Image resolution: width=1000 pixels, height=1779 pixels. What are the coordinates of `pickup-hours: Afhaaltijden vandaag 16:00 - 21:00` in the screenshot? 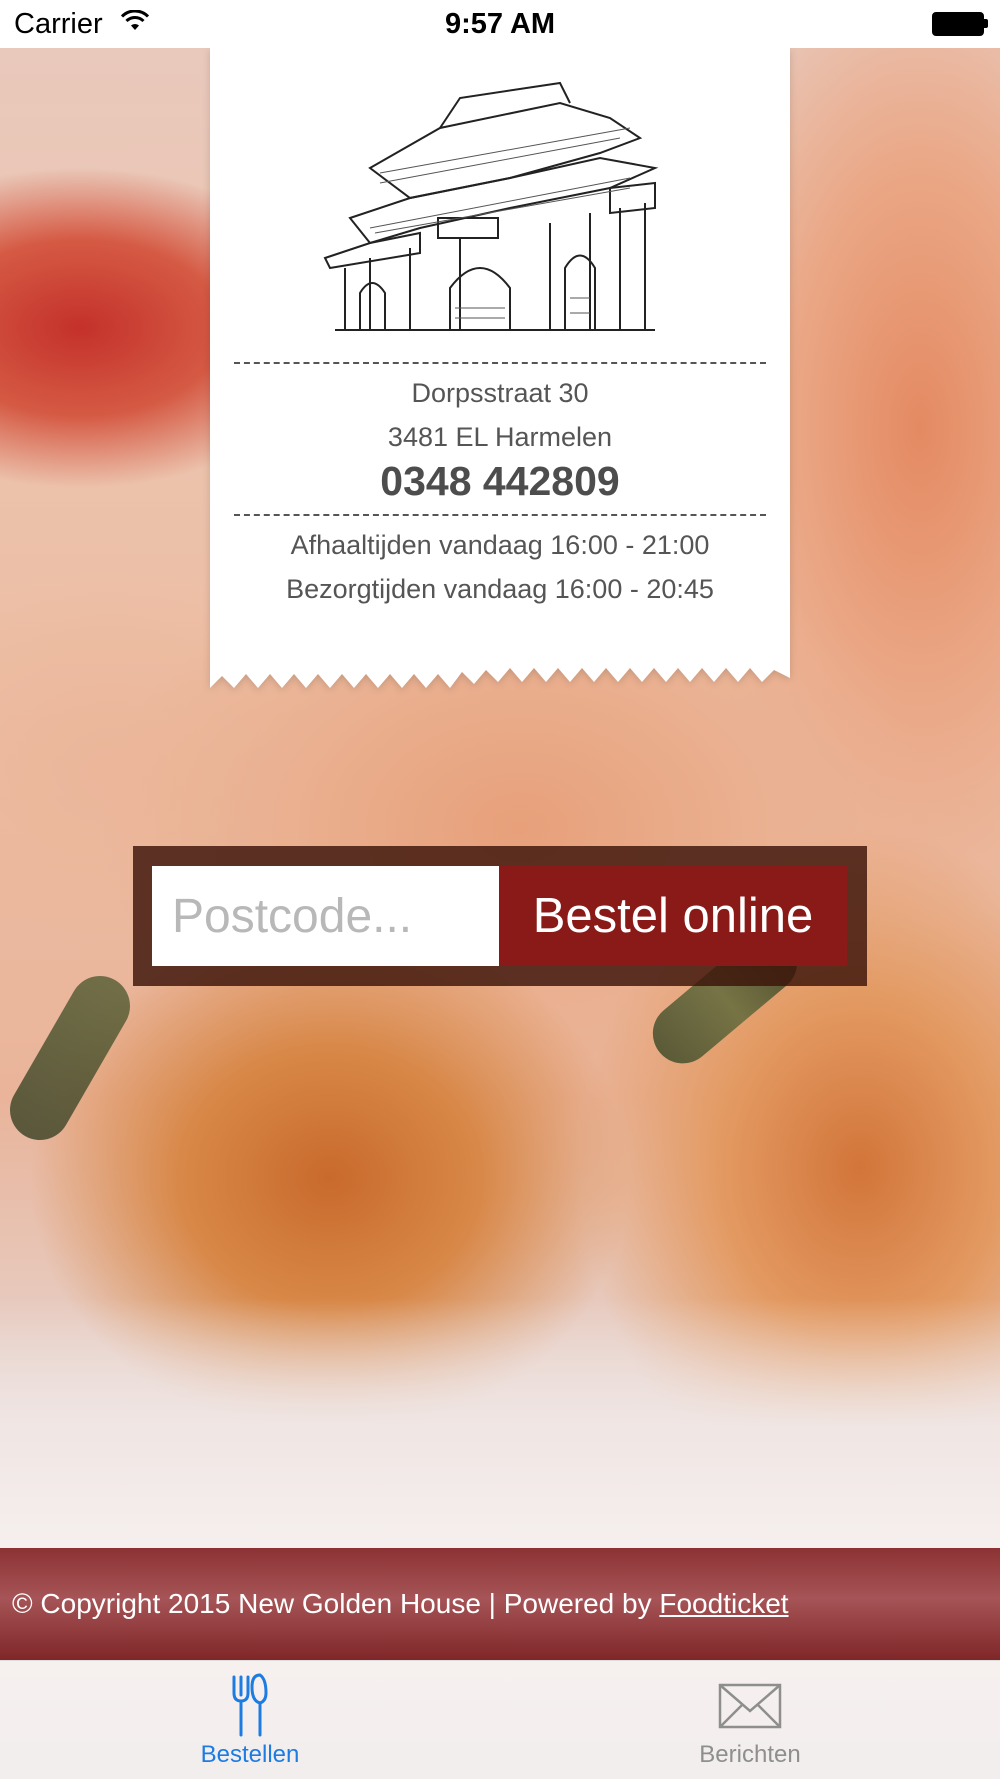 It's located at (500, 545).